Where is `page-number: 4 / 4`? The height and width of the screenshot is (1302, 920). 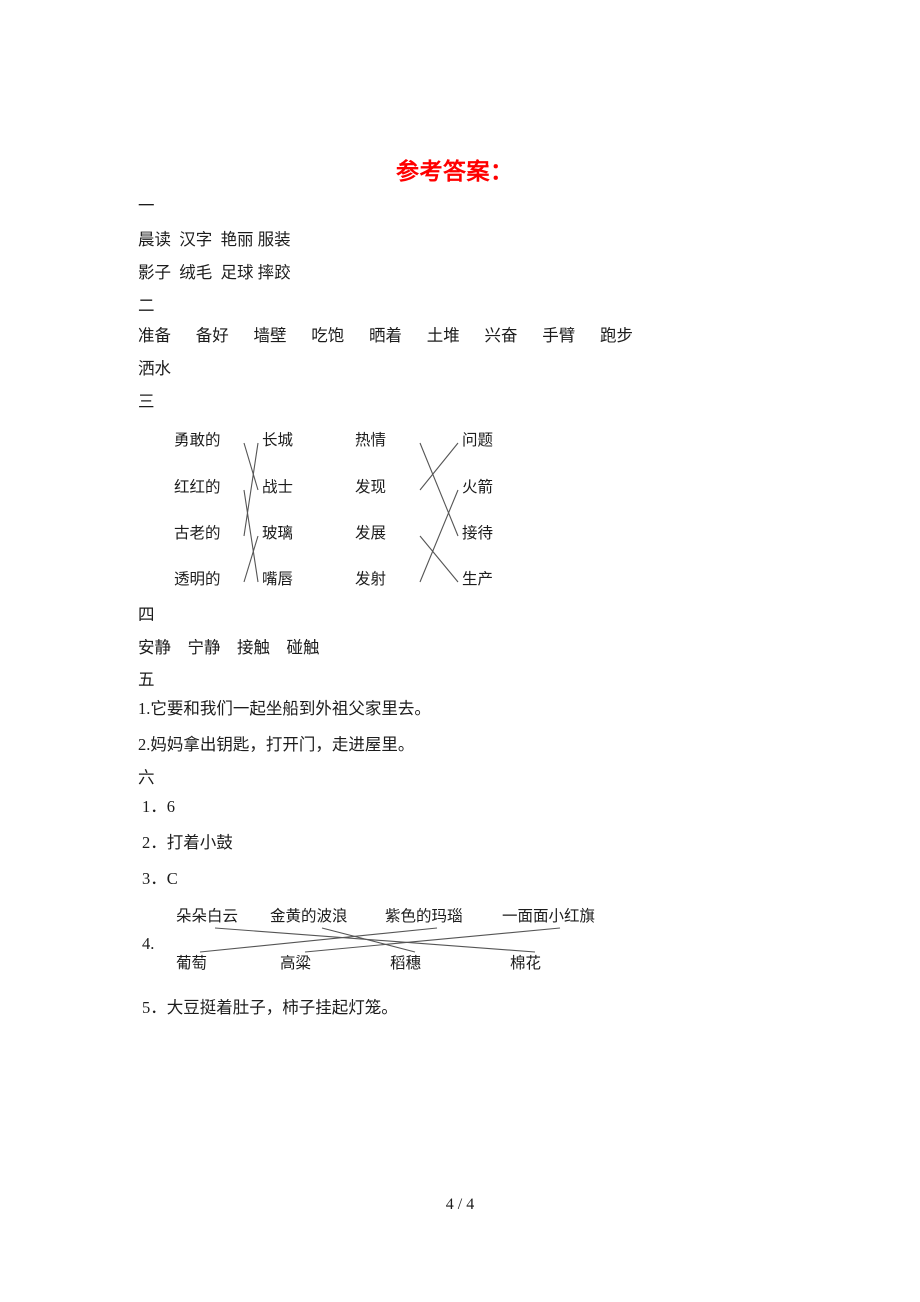
page-number: 4 / 4 is located at coordinates (460, 1204).